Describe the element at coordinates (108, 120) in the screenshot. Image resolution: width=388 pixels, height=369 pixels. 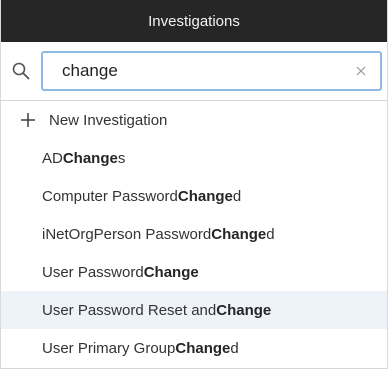
I see `new-investigation-label: New Investigation` at that location.